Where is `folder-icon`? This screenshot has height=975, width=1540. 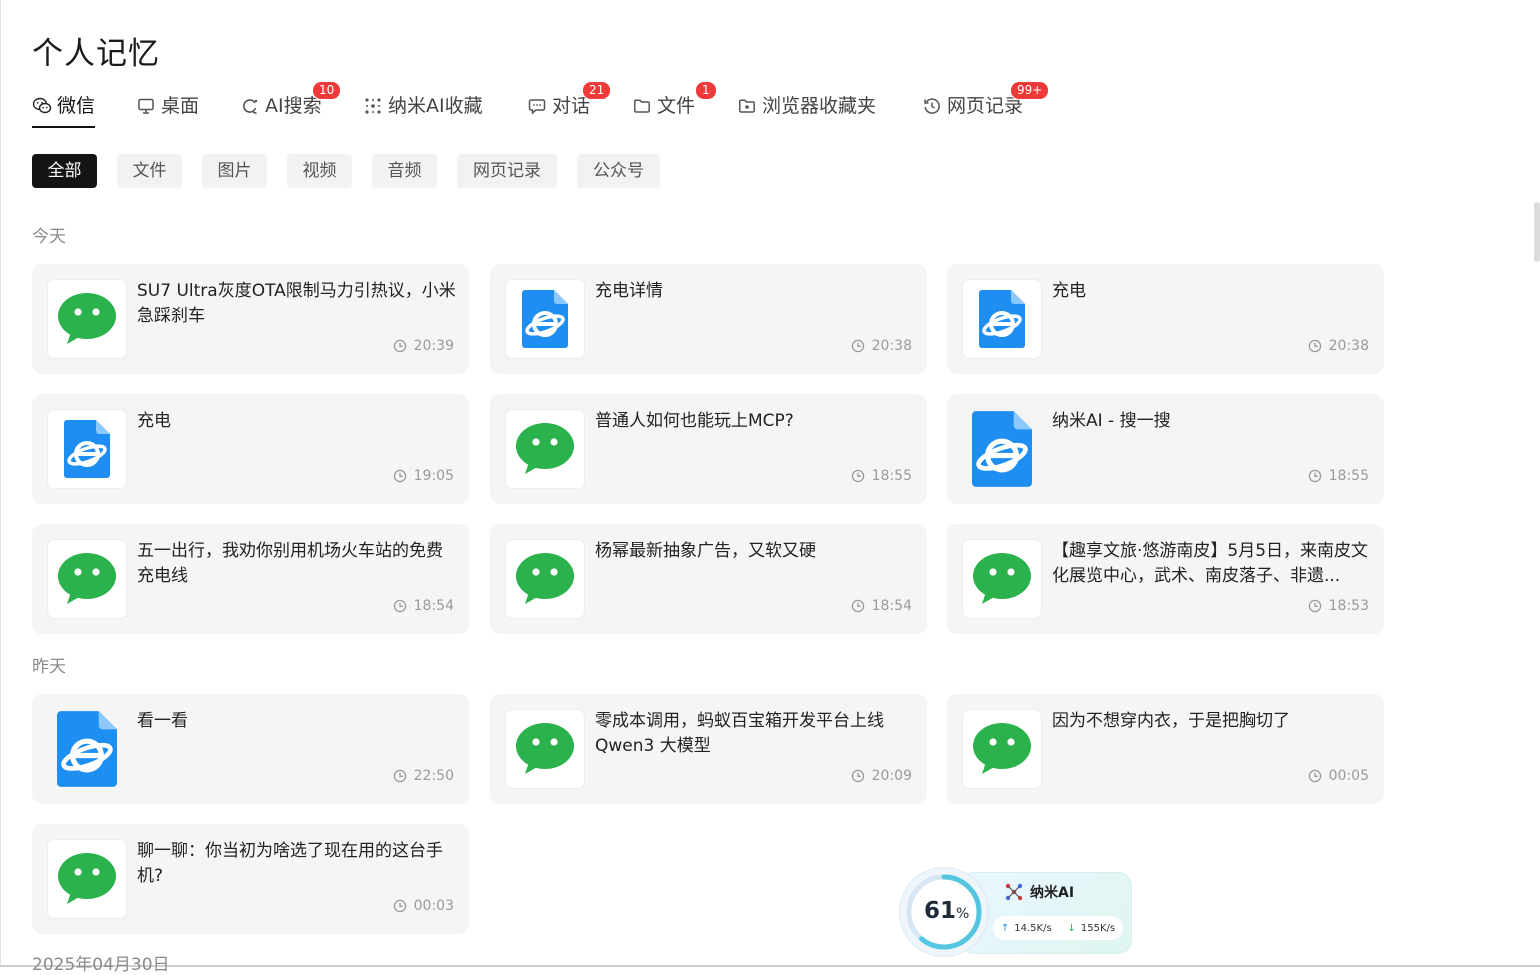
folder-icon is located at coordinates (642, 106).